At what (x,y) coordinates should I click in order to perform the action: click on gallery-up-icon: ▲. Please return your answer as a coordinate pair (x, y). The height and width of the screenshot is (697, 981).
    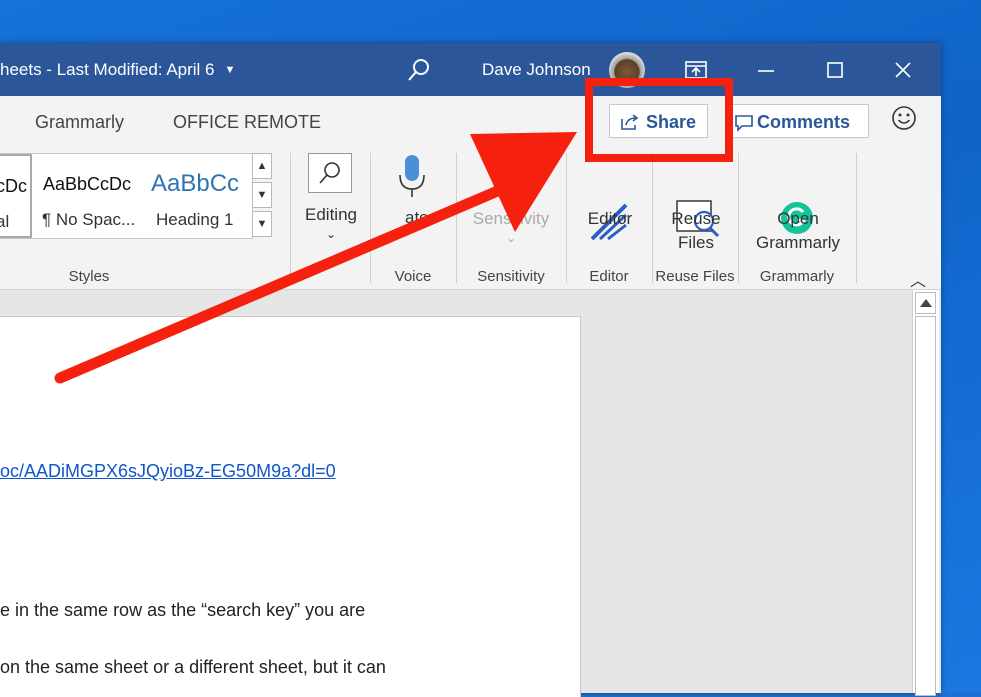
    Looking at the image, I should click on (262, 166).